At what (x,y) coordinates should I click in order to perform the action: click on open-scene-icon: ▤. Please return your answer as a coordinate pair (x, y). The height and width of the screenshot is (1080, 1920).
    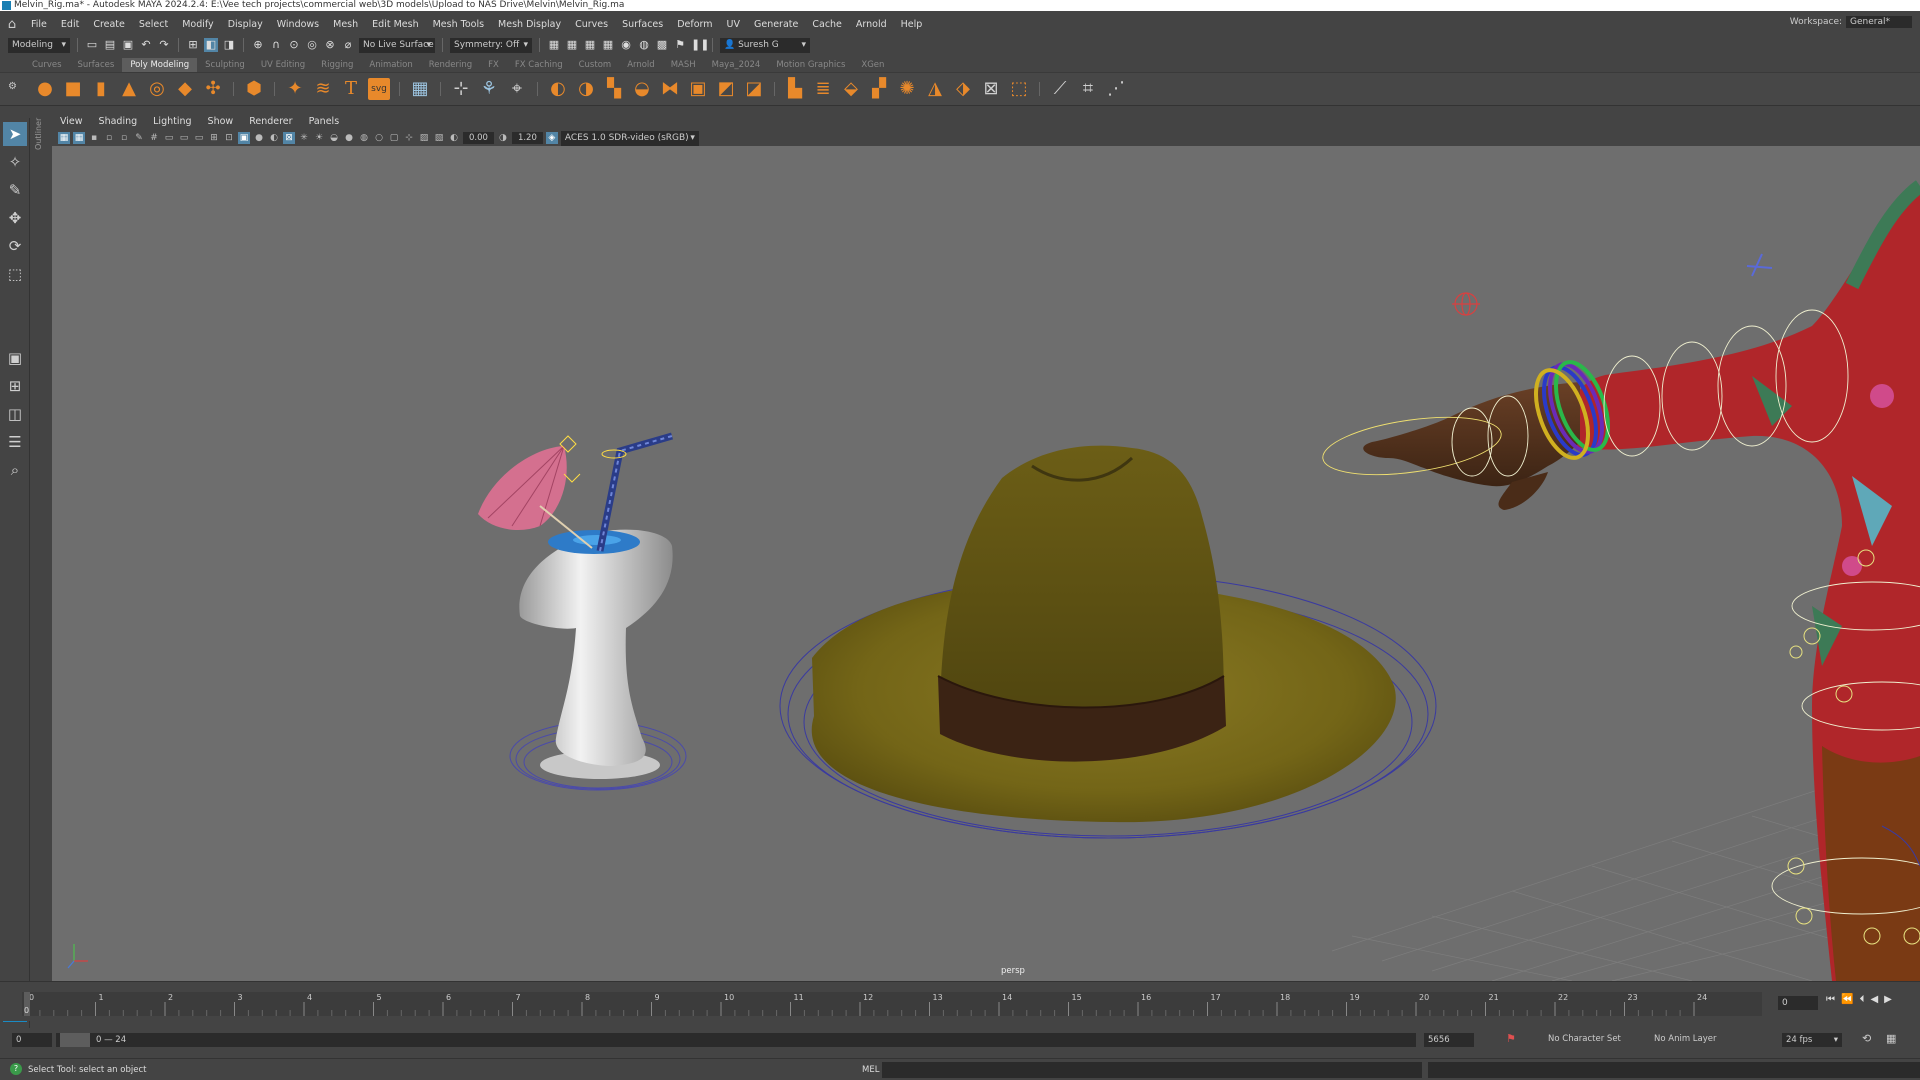
    Looking at the image, I should click on (110, 45).